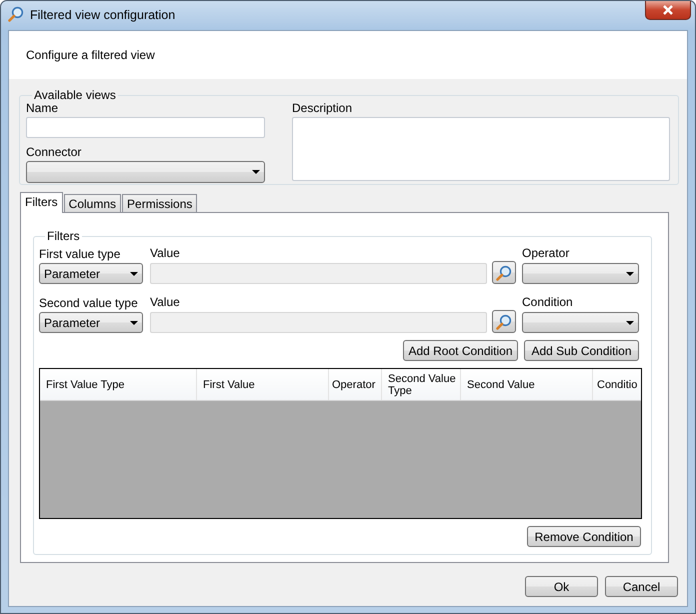  I want to click on tab: Permissions, so click(160, 203).